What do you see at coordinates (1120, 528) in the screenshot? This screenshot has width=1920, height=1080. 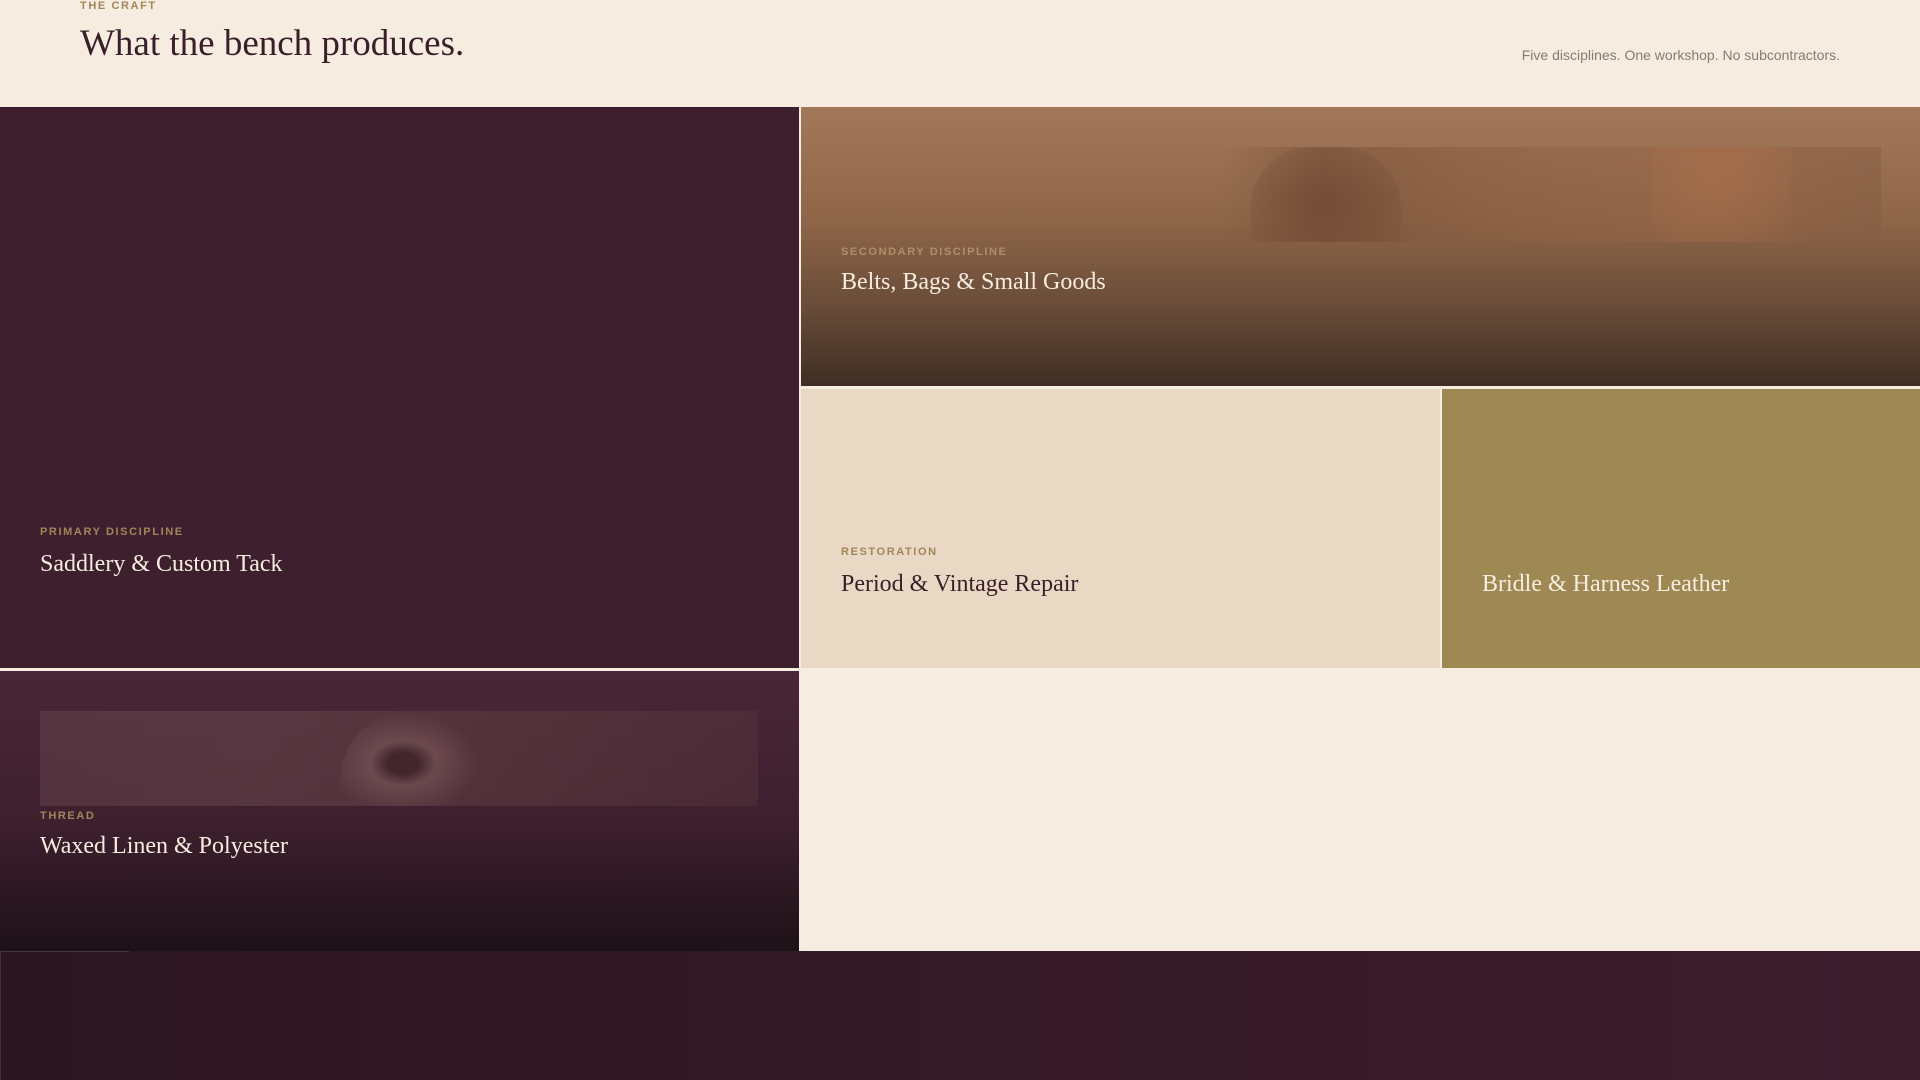 I see `tile-restoration: RESTORATION Period & Vintage Repair` at bounding box center [1120, 528].